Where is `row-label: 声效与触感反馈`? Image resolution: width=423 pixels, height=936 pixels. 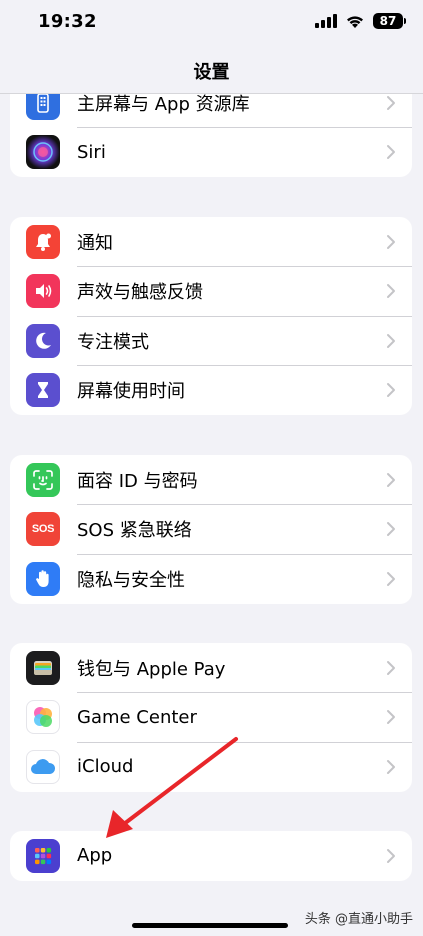
row-label: 声效与触感反馈 is located at coordinates (140, 293).